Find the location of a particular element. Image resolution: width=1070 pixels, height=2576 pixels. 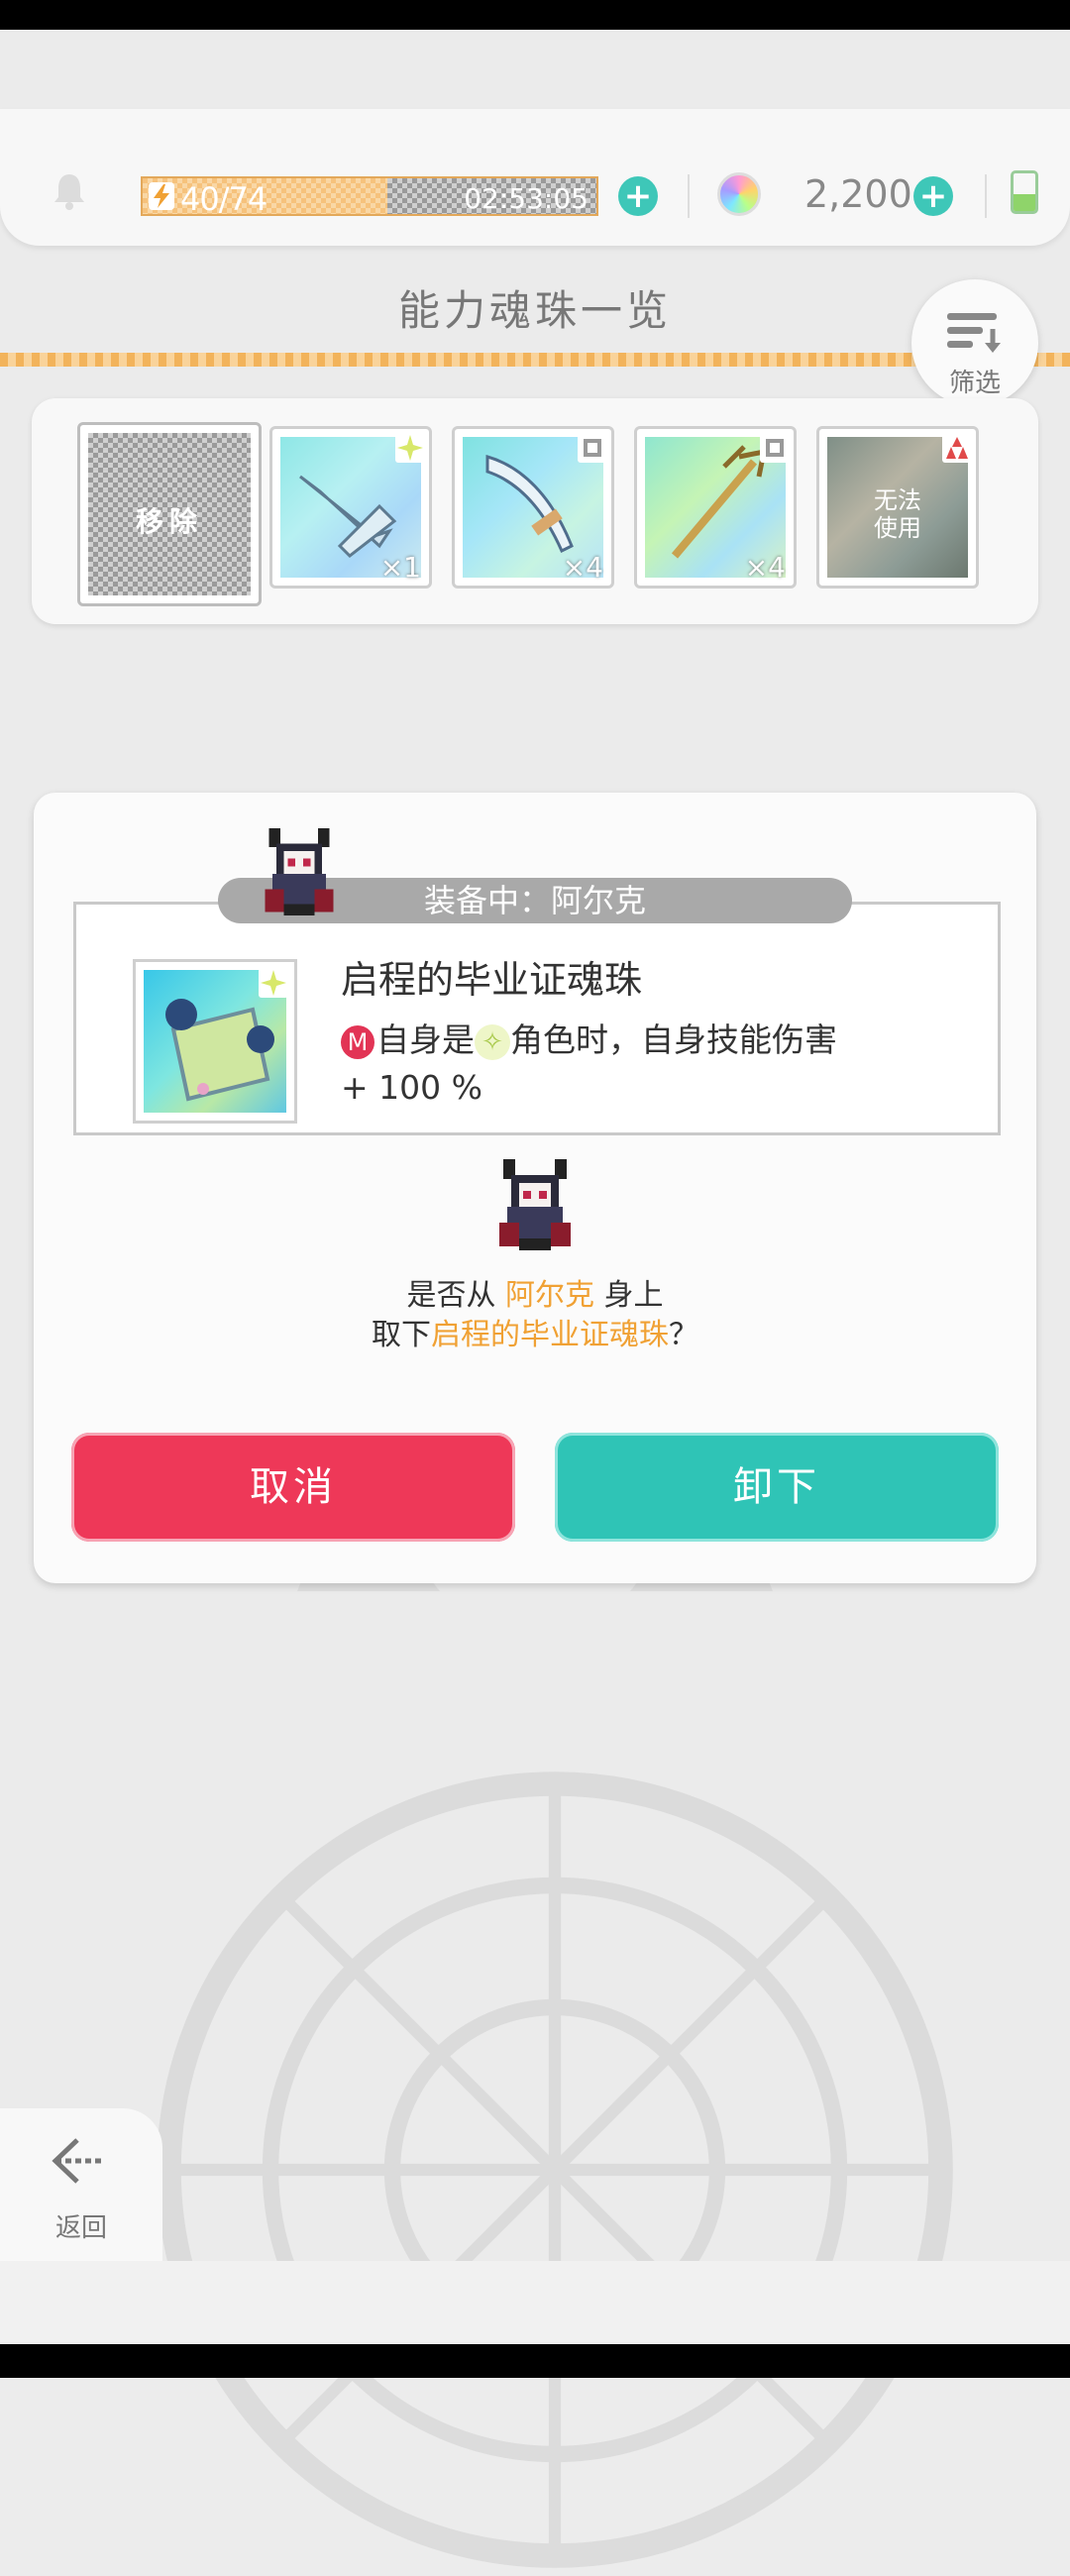

desc-part-3: + 100 % is located at coordinates (411, 1087).